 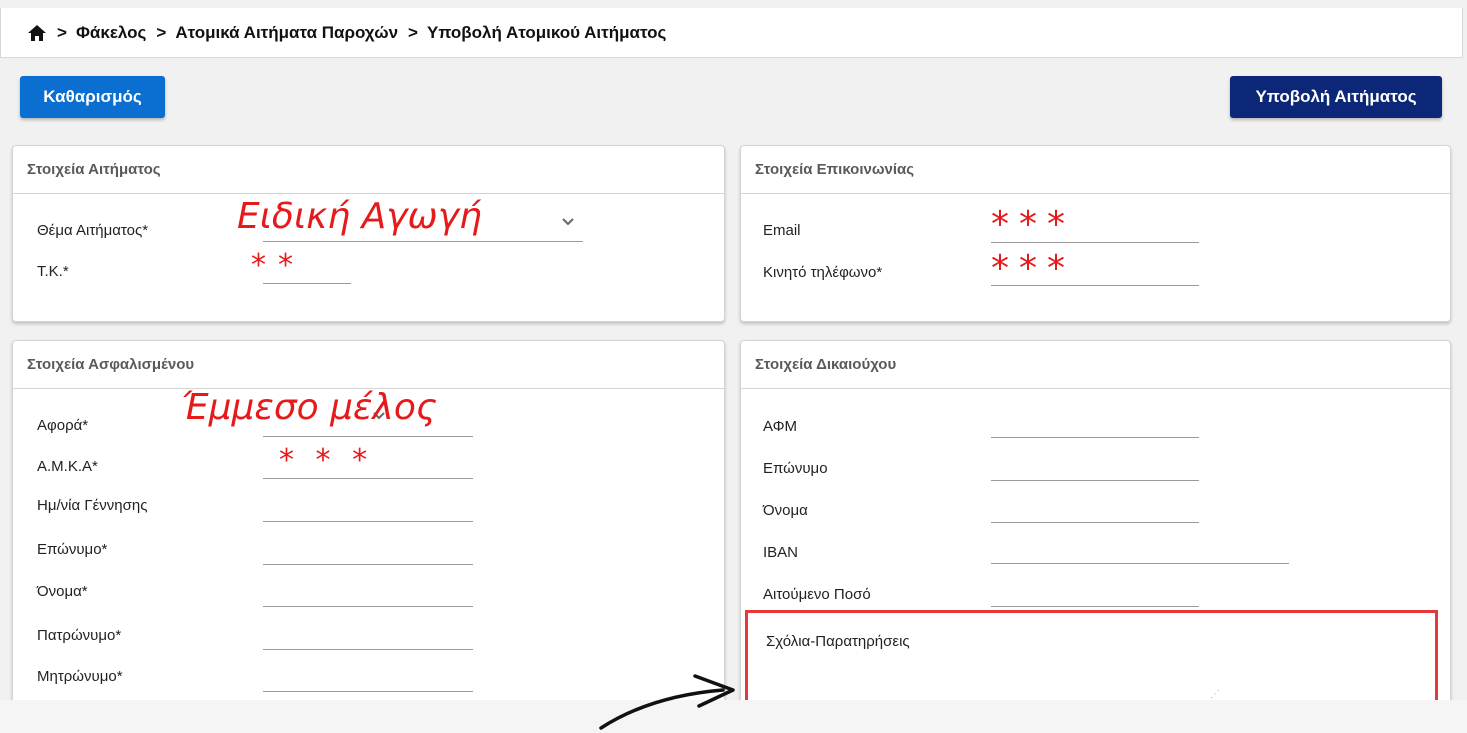 I want to click on beneficiary-name-field, so click(x=1095, y=522).